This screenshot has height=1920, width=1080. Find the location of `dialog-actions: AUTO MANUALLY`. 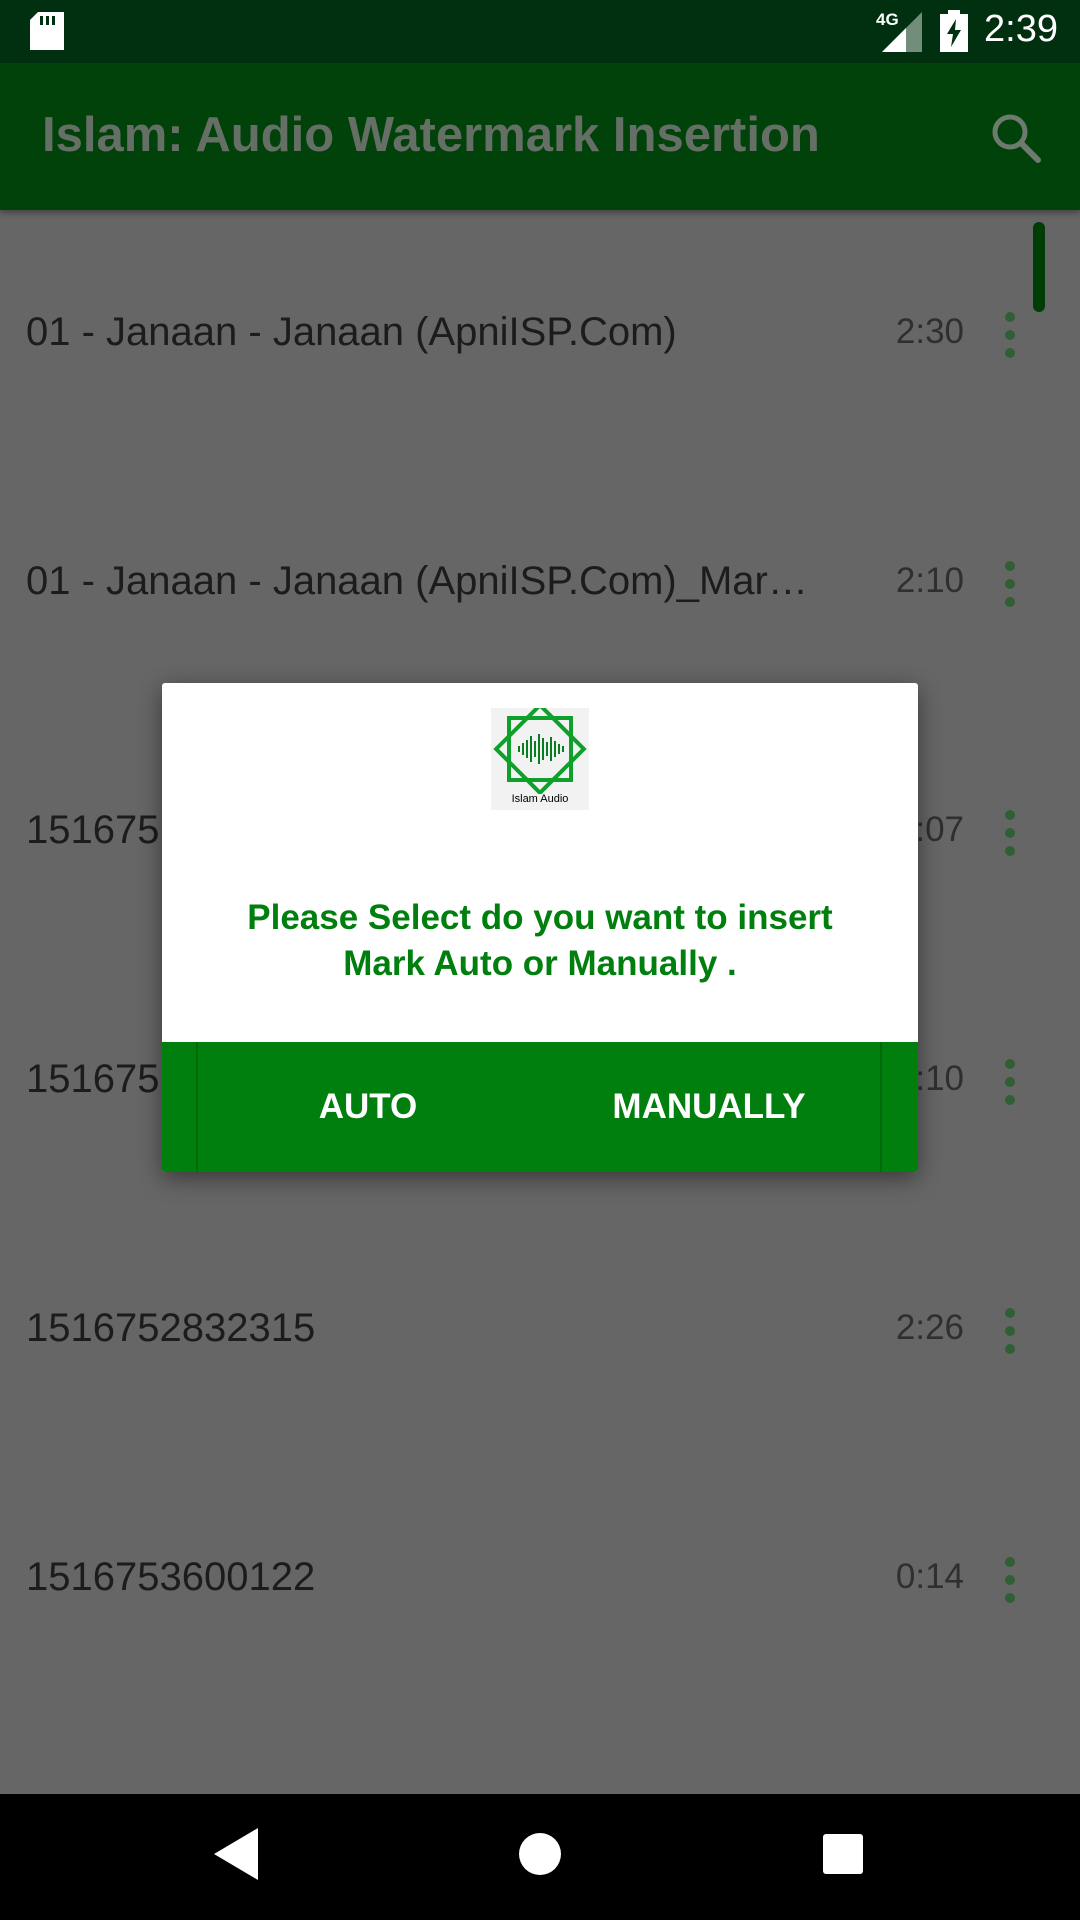

dialog-actions: AUTO MANUALLY is located at coordinates (540, 1107).